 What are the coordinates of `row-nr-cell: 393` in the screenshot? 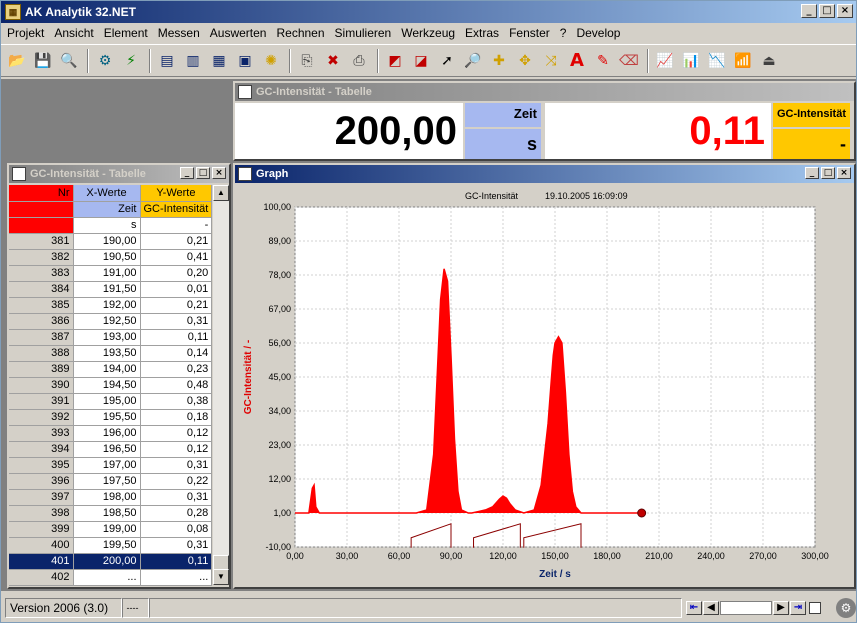 It's located at (41, 433).